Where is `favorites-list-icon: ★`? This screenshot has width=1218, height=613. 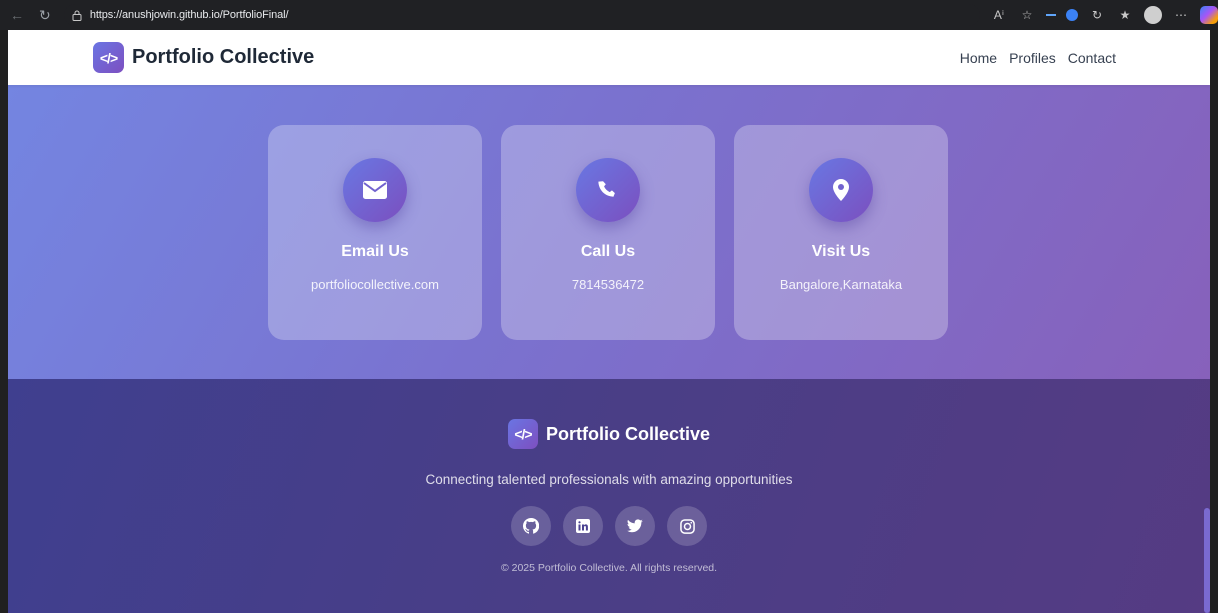 favorites-list-icon: ★ is located at coordinates (1125, 15).